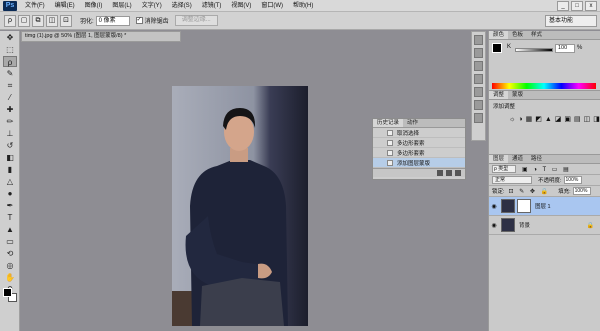 The width and height of the screenshot is (600, 331). I want to click on new-document-icon, so click(440, 173).